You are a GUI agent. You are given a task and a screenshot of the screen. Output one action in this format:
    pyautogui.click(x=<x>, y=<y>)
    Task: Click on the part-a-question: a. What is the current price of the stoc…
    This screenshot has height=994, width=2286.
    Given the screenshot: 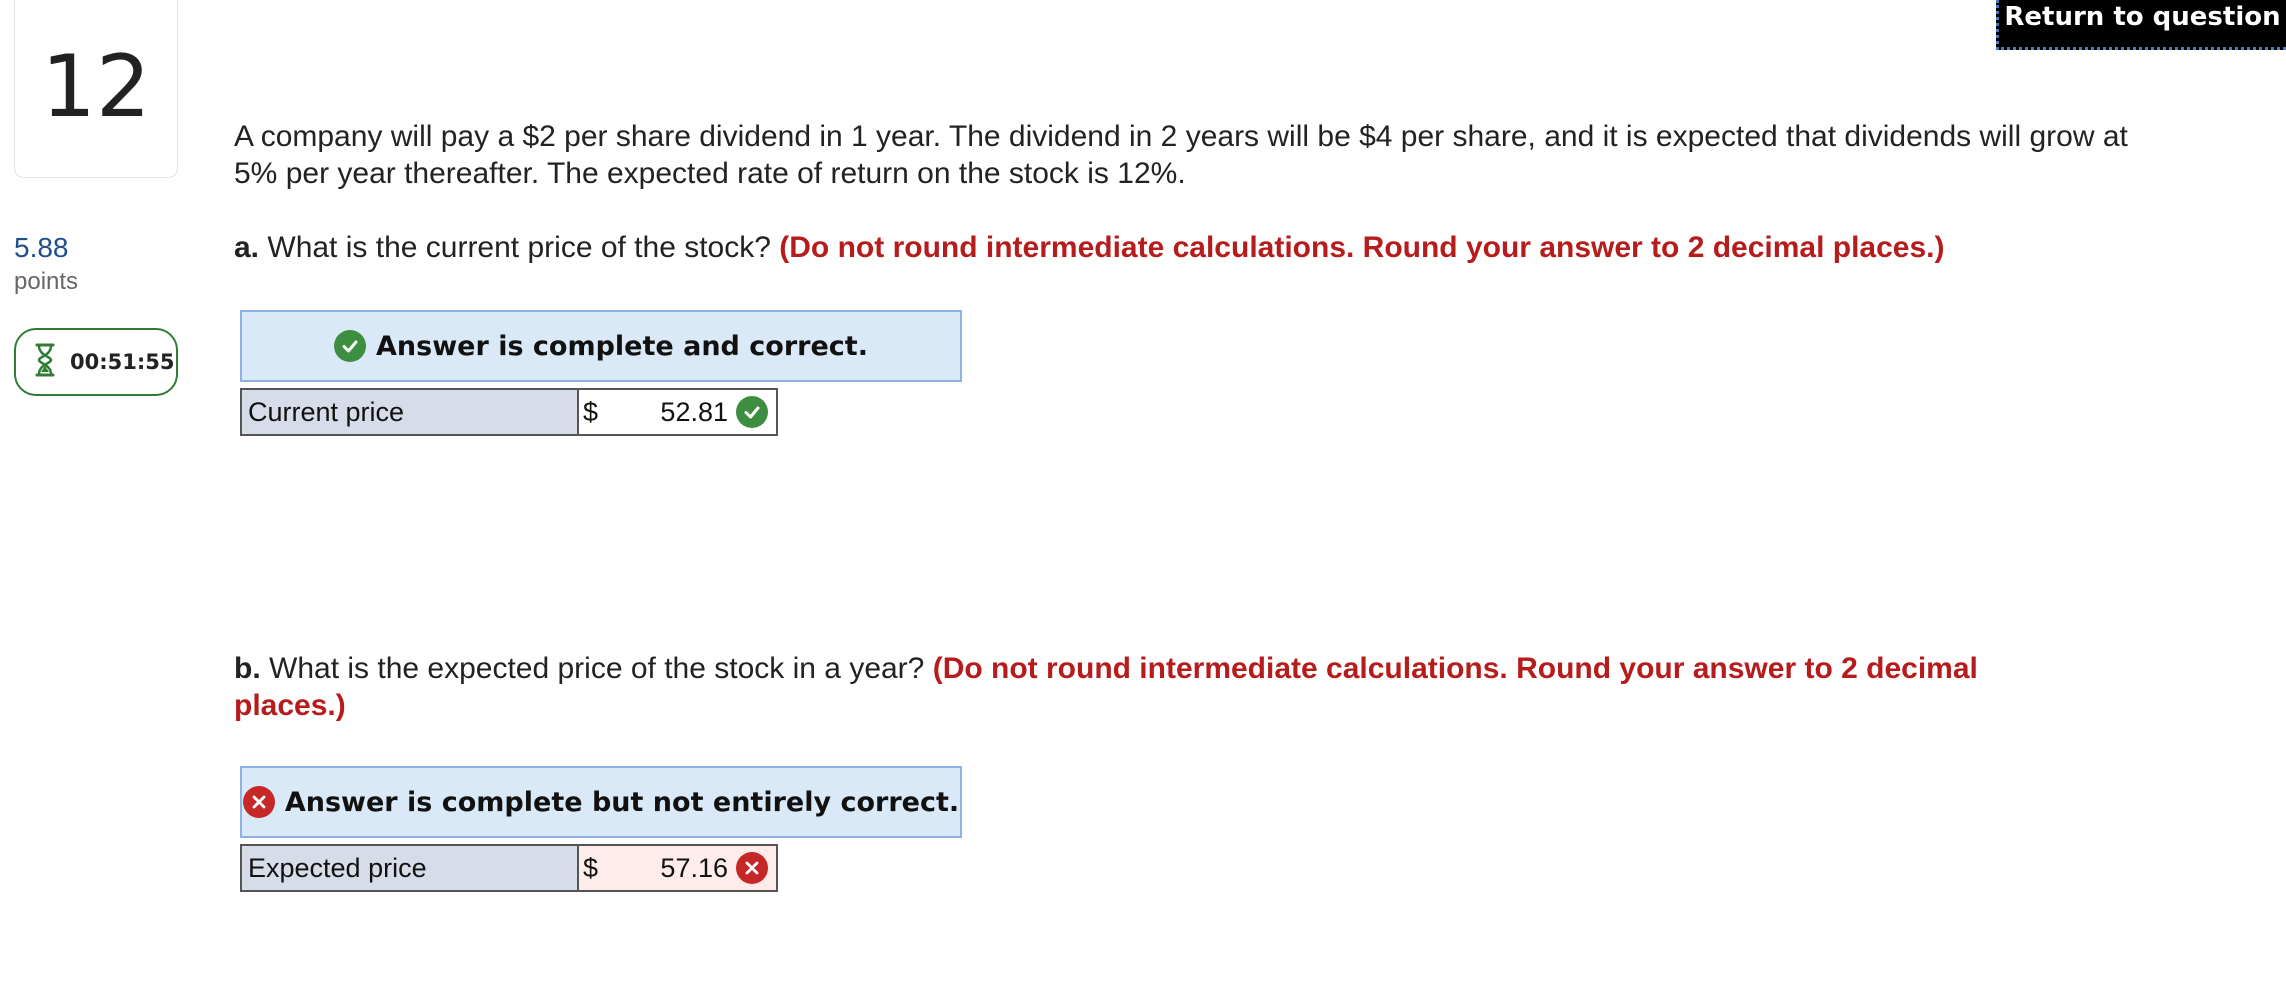 What is the action you would take?
    pyautogui.click(x=1174, y=247)
    